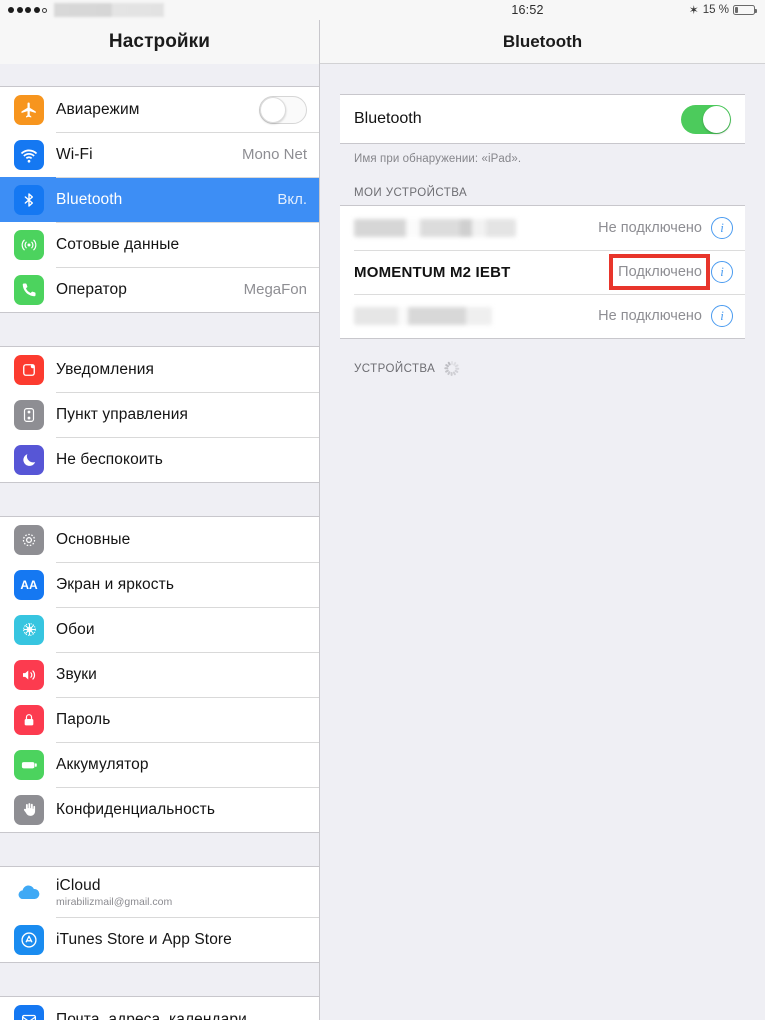  What do you see at coordinates (438, 159) in the screenshot?
I see `discoverable-note: Имя при обнаружении: «iPad».` at bounding box center [438, 159].